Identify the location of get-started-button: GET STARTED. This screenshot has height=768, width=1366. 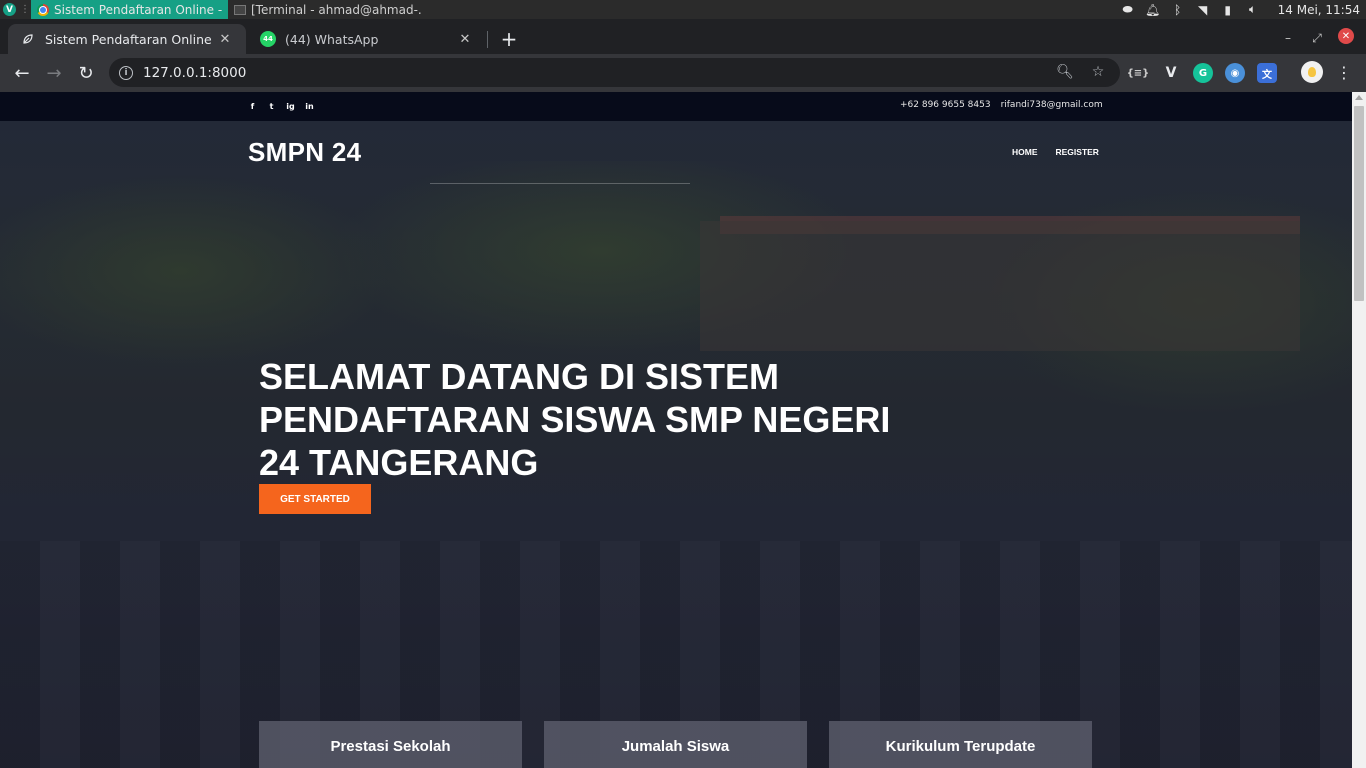
(315, 499).